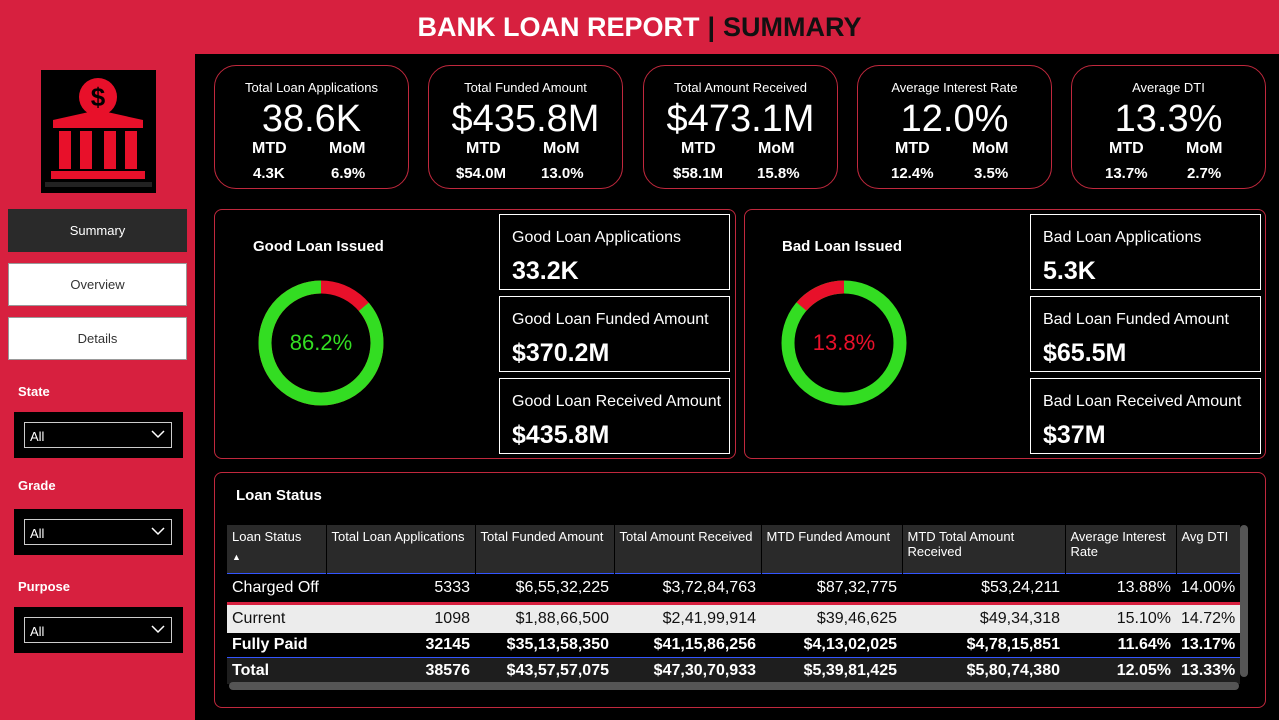 The height and width of the screenshot is (720, 1279). I want to click on table-cell: 14.72%, so click(1208, 617).